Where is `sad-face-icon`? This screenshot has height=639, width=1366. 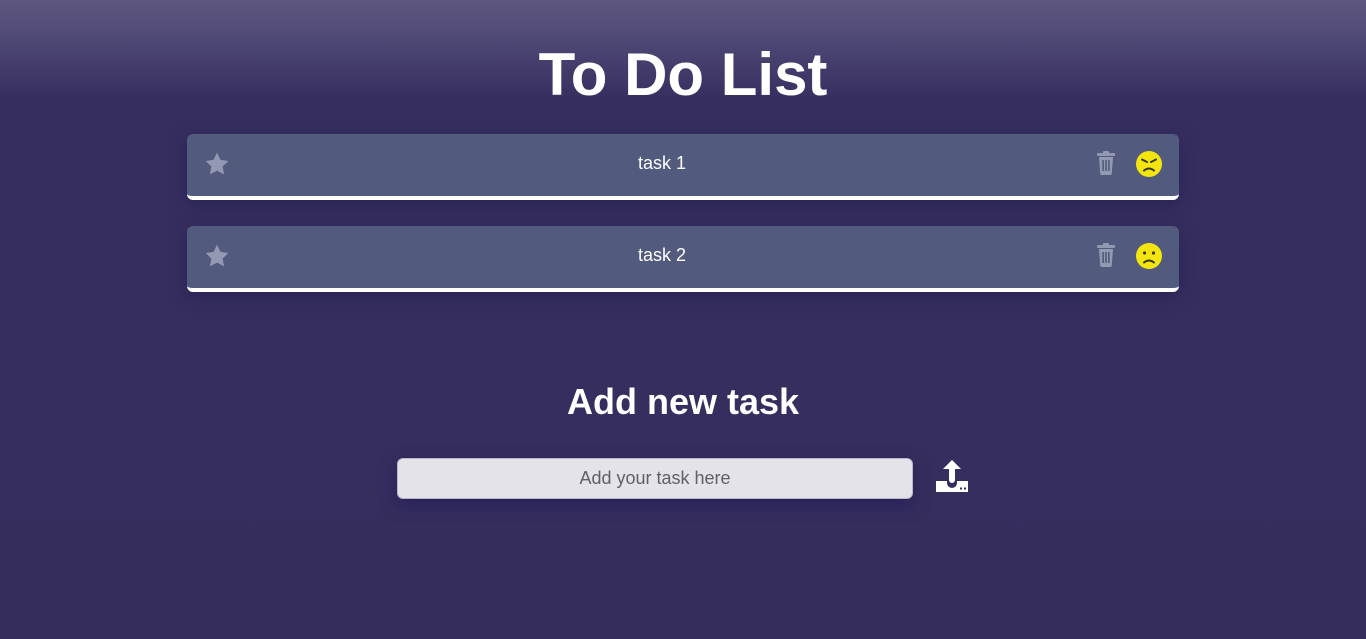 sad-face-icon is located at coordinates (1149, 256).